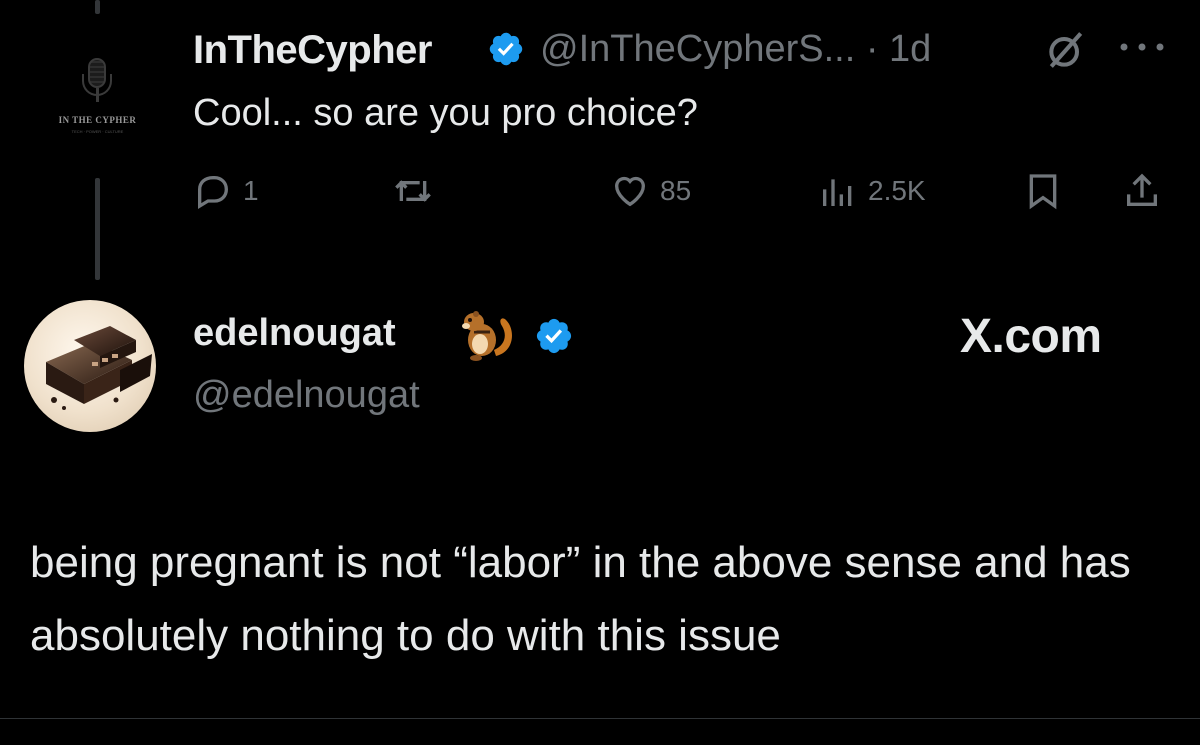  What do you see at coordinates (630, 191) in the screenshot?
I see `heart-icon` at bounding box center [630, 191].